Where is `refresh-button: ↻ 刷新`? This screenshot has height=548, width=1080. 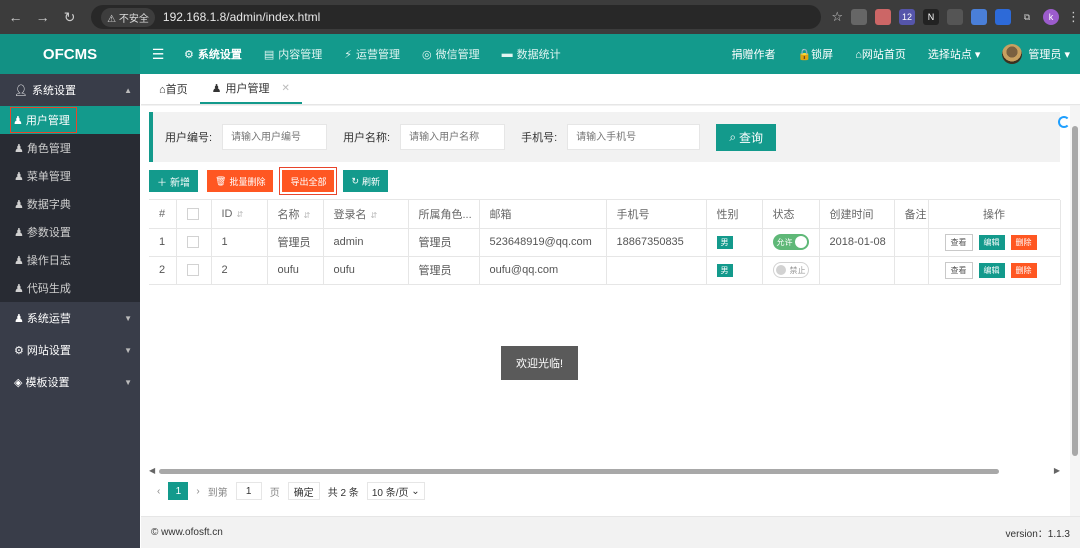 refresh-button: ↻ 刷新 is located at coordinates (366, 181).